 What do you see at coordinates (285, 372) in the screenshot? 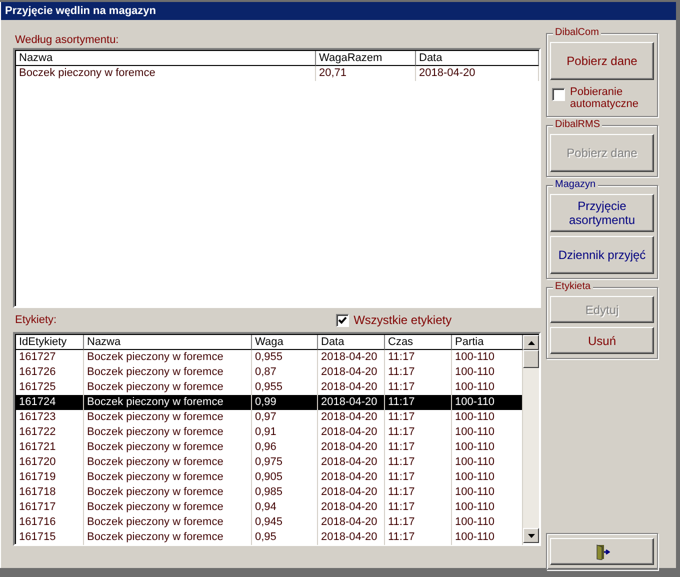
I see `table-cell: 0,87` at bounding box center [285, 372].